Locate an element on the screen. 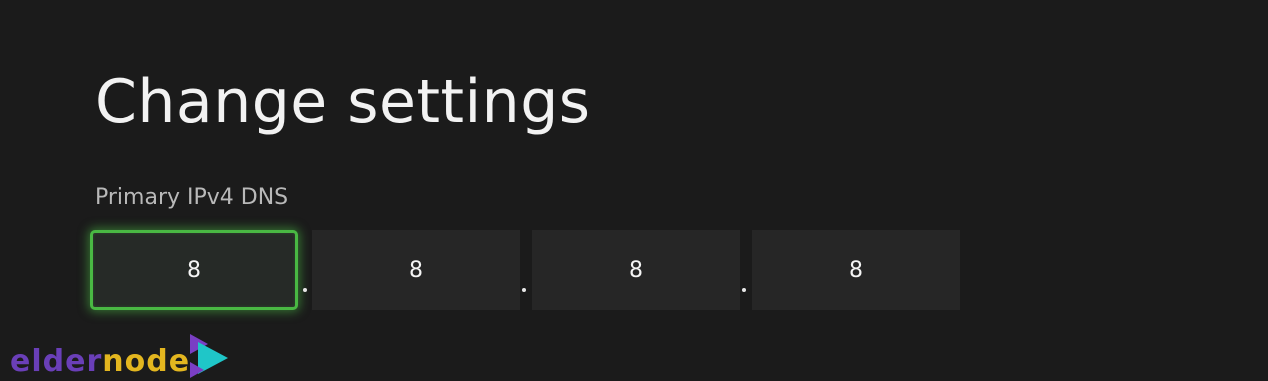  primary-ipv4-dns-label: Primary IPv4 DNS is located at coordinates (192, 197).